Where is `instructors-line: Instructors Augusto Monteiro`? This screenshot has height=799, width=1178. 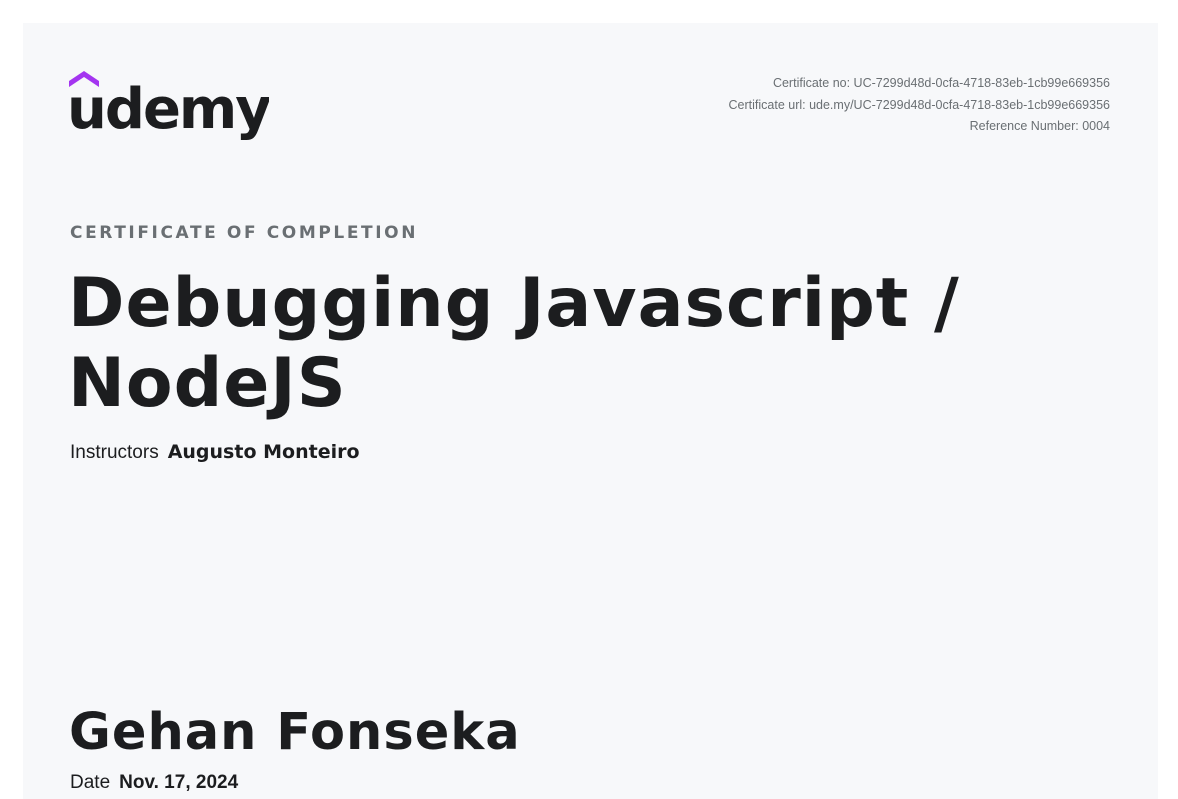 instructors-line: Instructors Augusto Monteiro is located at coordinates (215, 452).